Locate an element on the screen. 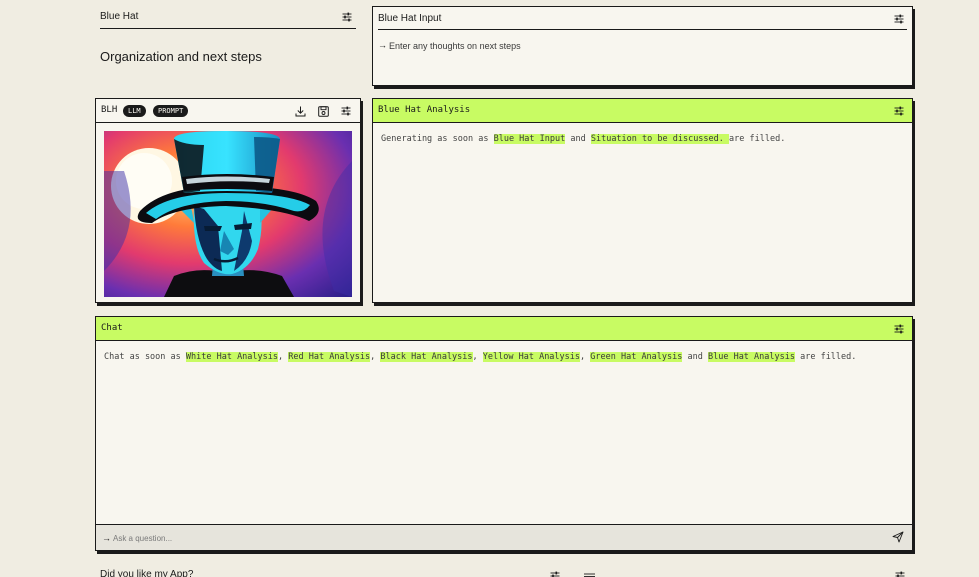  analysis-card-title: Blue Hat Analysis is located at coordinates (424, 110).